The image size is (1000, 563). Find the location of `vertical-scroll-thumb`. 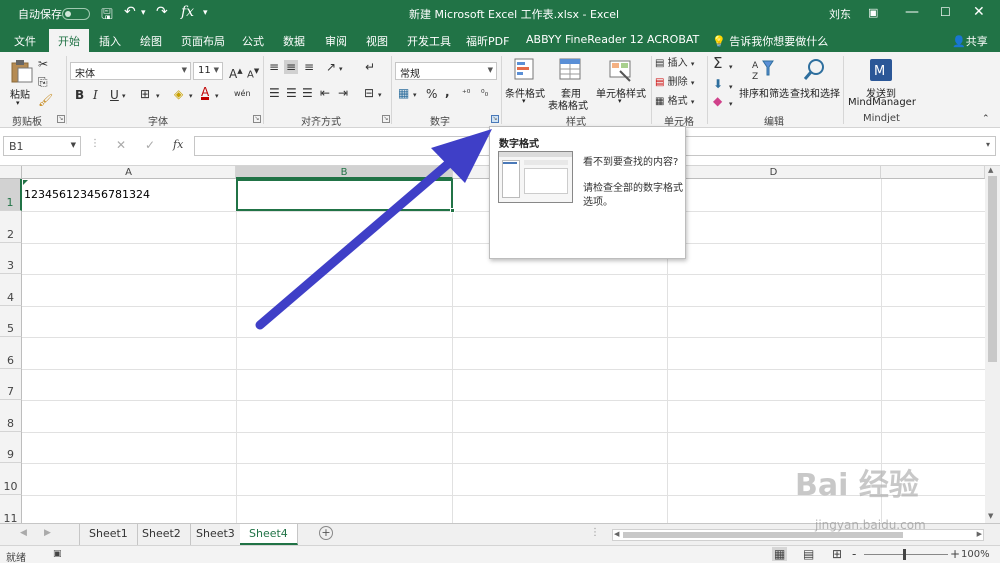

vertical-scroll-thumb is located at coordinates (992, 269).